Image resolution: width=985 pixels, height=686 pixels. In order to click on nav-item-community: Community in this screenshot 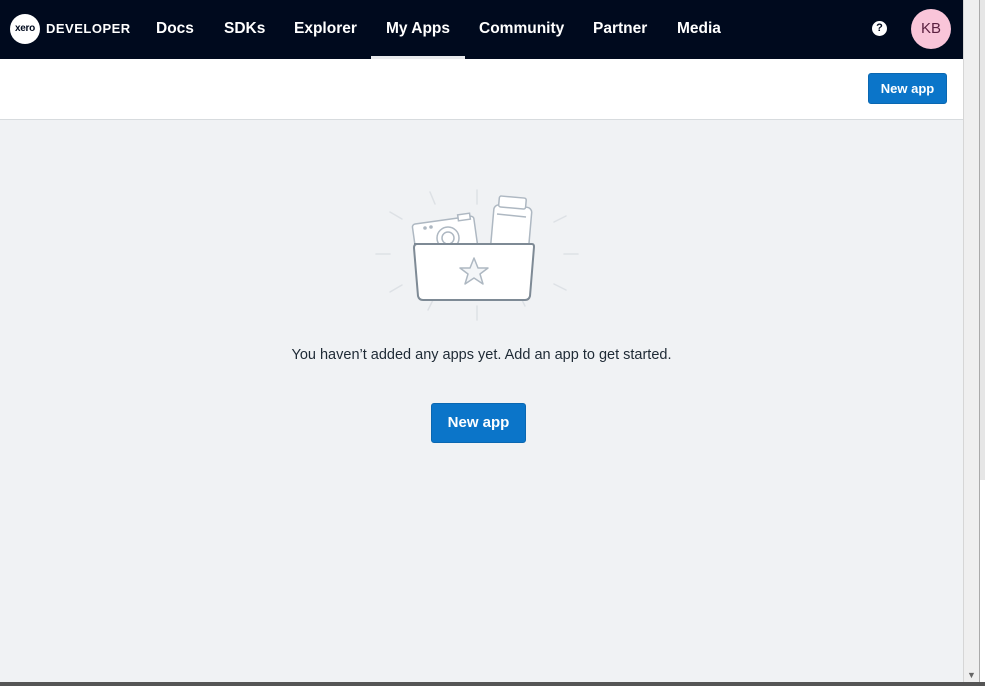, I will do `click(521, 29)`.